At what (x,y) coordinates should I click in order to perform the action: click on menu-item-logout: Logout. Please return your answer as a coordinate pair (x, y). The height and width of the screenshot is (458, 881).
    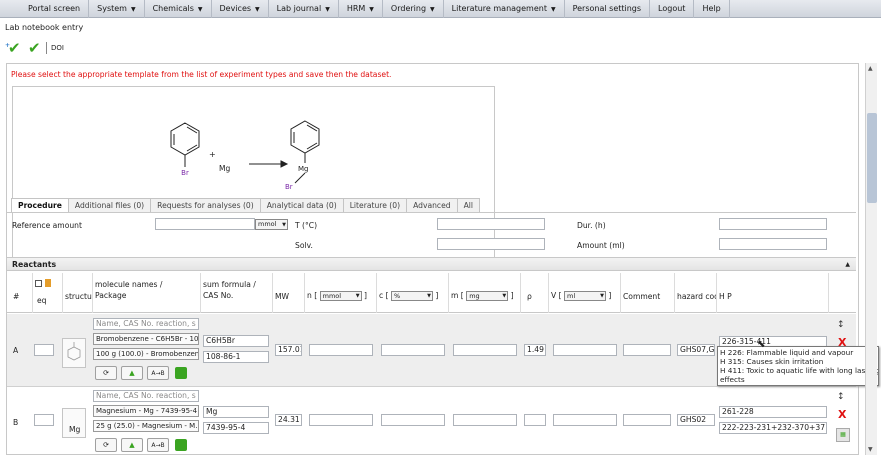
    Looking at the image, I should click on (672, 9).